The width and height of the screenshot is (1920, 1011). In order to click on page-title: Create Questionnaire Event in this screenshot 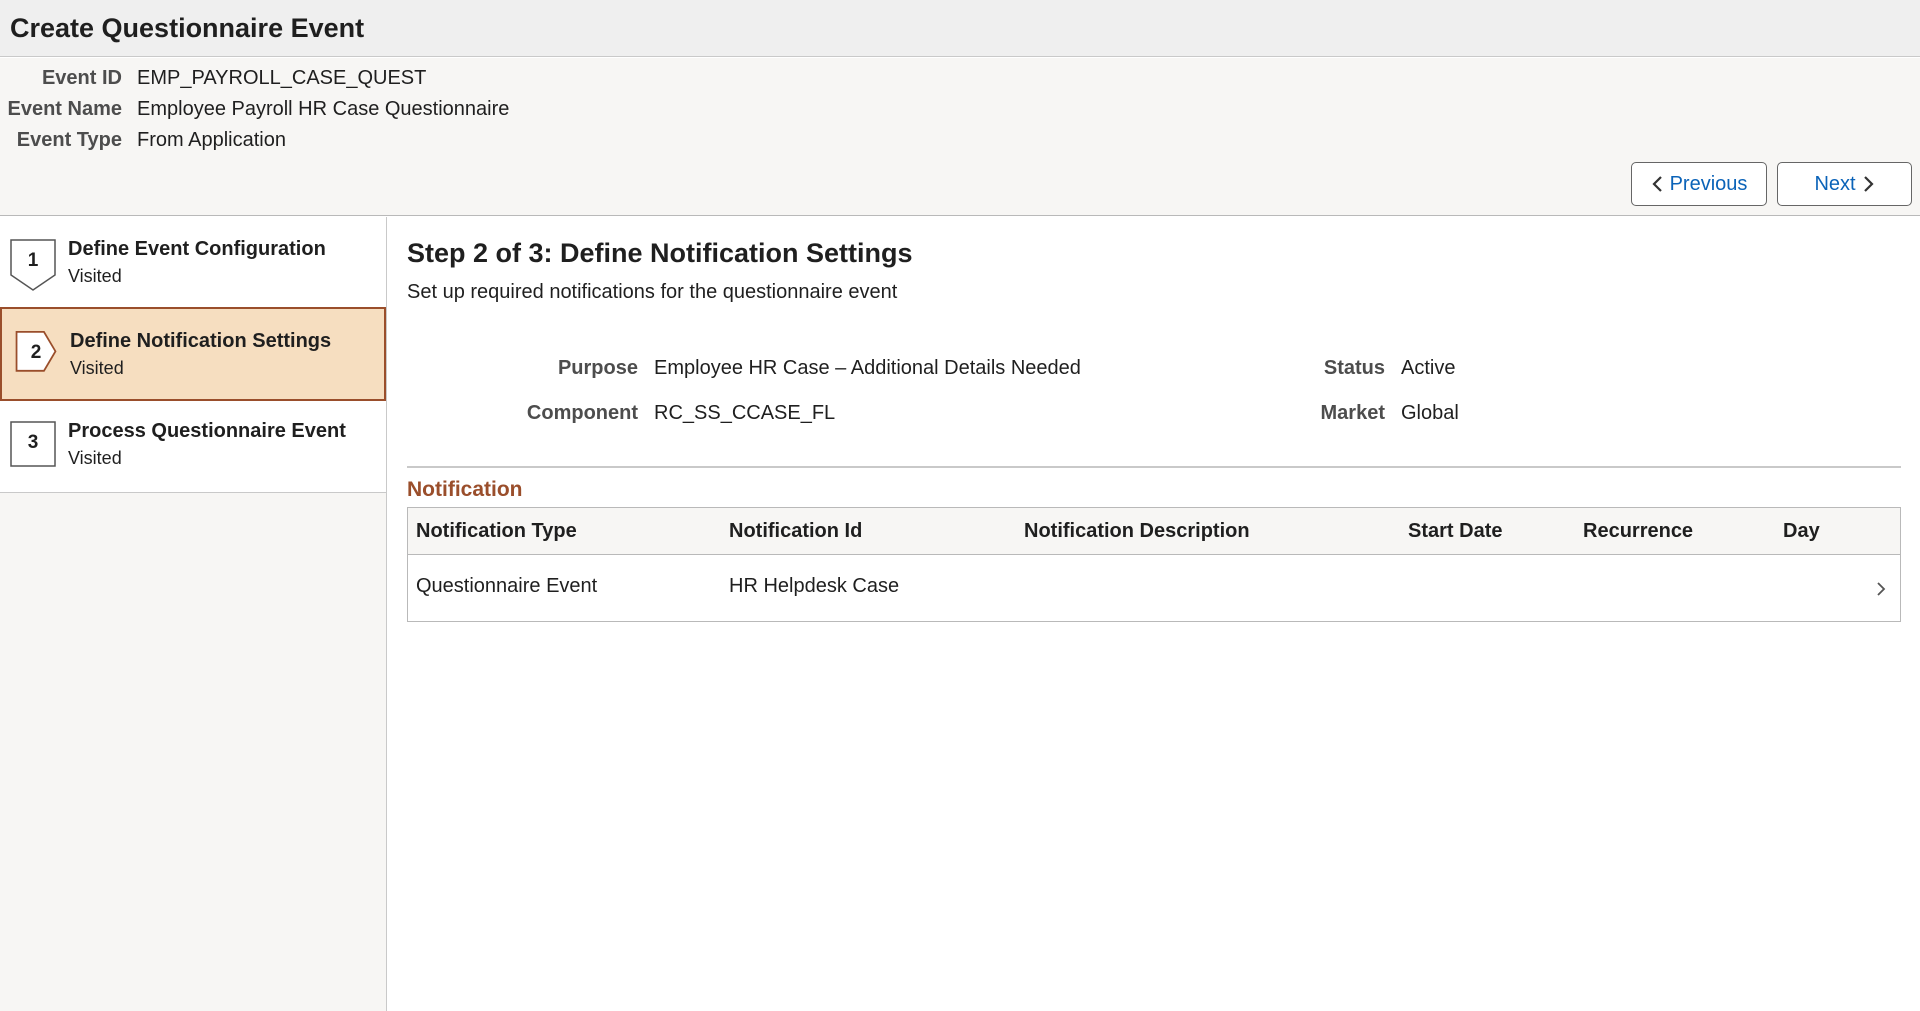, I will do `click(187, 28)`.